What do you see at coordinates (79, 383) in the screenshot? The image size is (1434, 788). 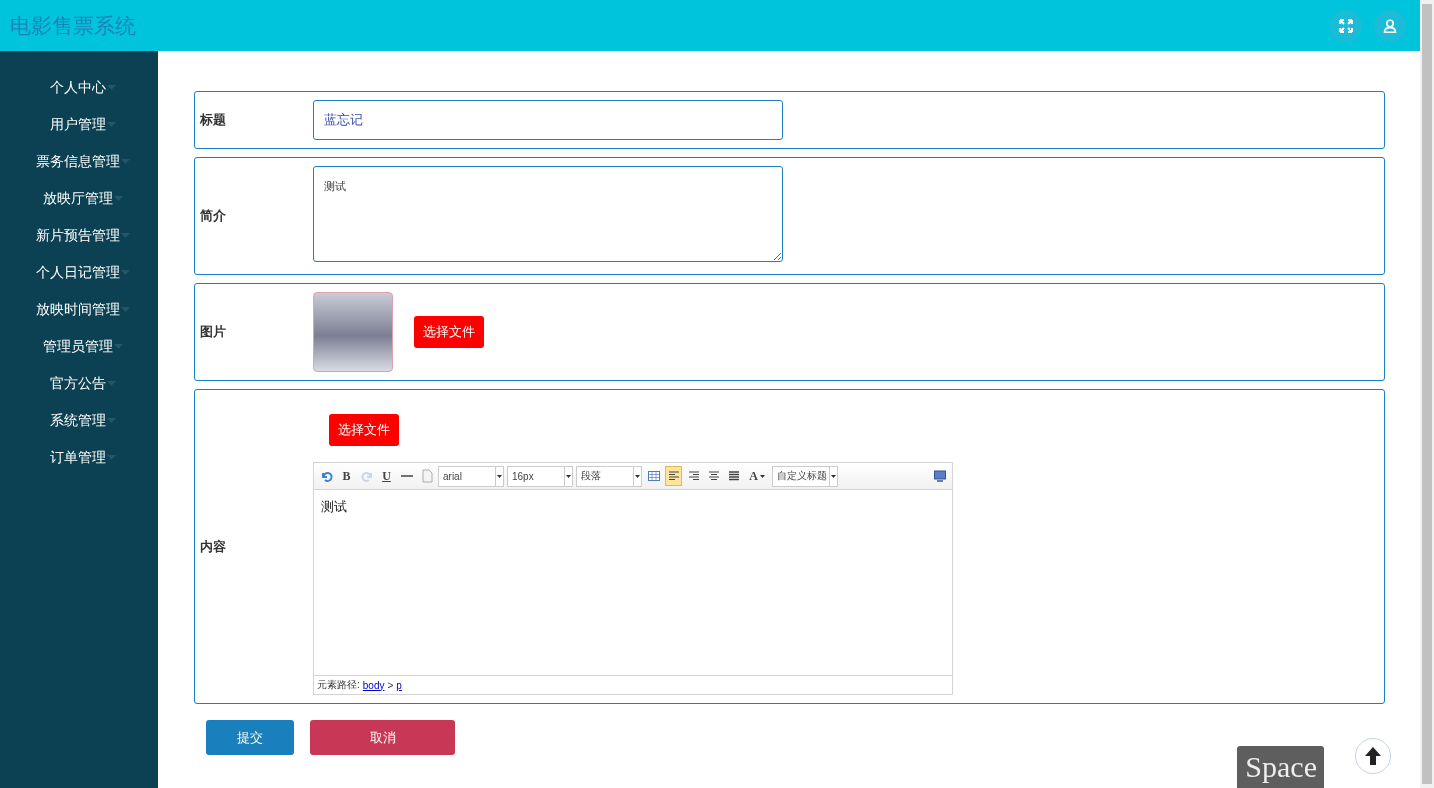 I see `sidebar-menu-item: 官方公告` at bounding box center [79, 383].